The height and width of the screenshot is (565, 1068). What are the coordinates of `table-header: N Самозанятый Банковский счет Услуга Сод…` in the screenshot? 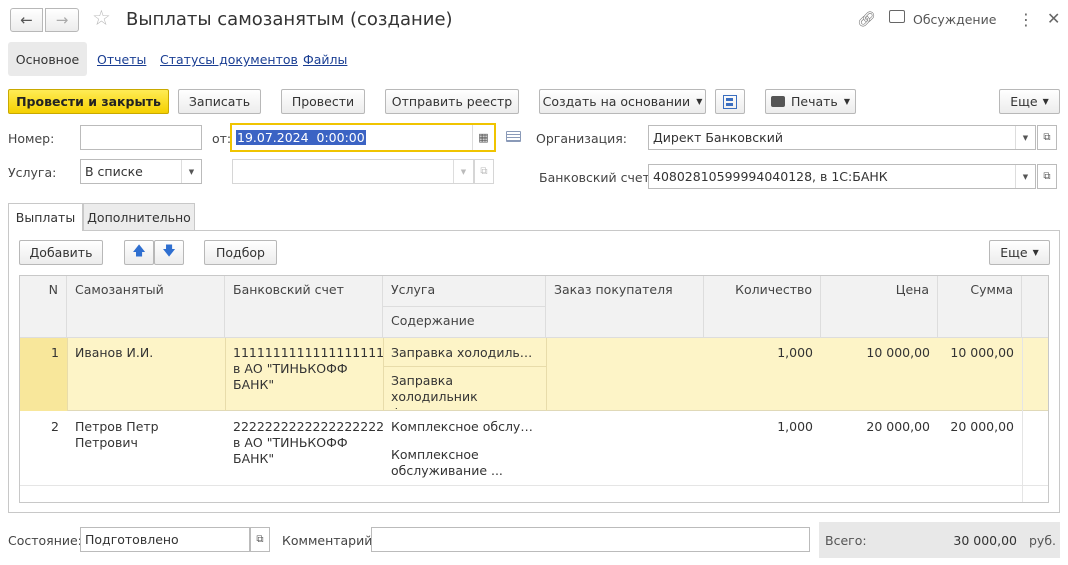 It's located at (534, 307).